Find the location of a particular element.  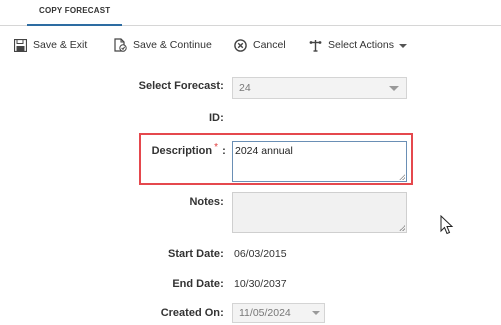

save-exit-button: Save & Exit is located at coordinates (50, 45).